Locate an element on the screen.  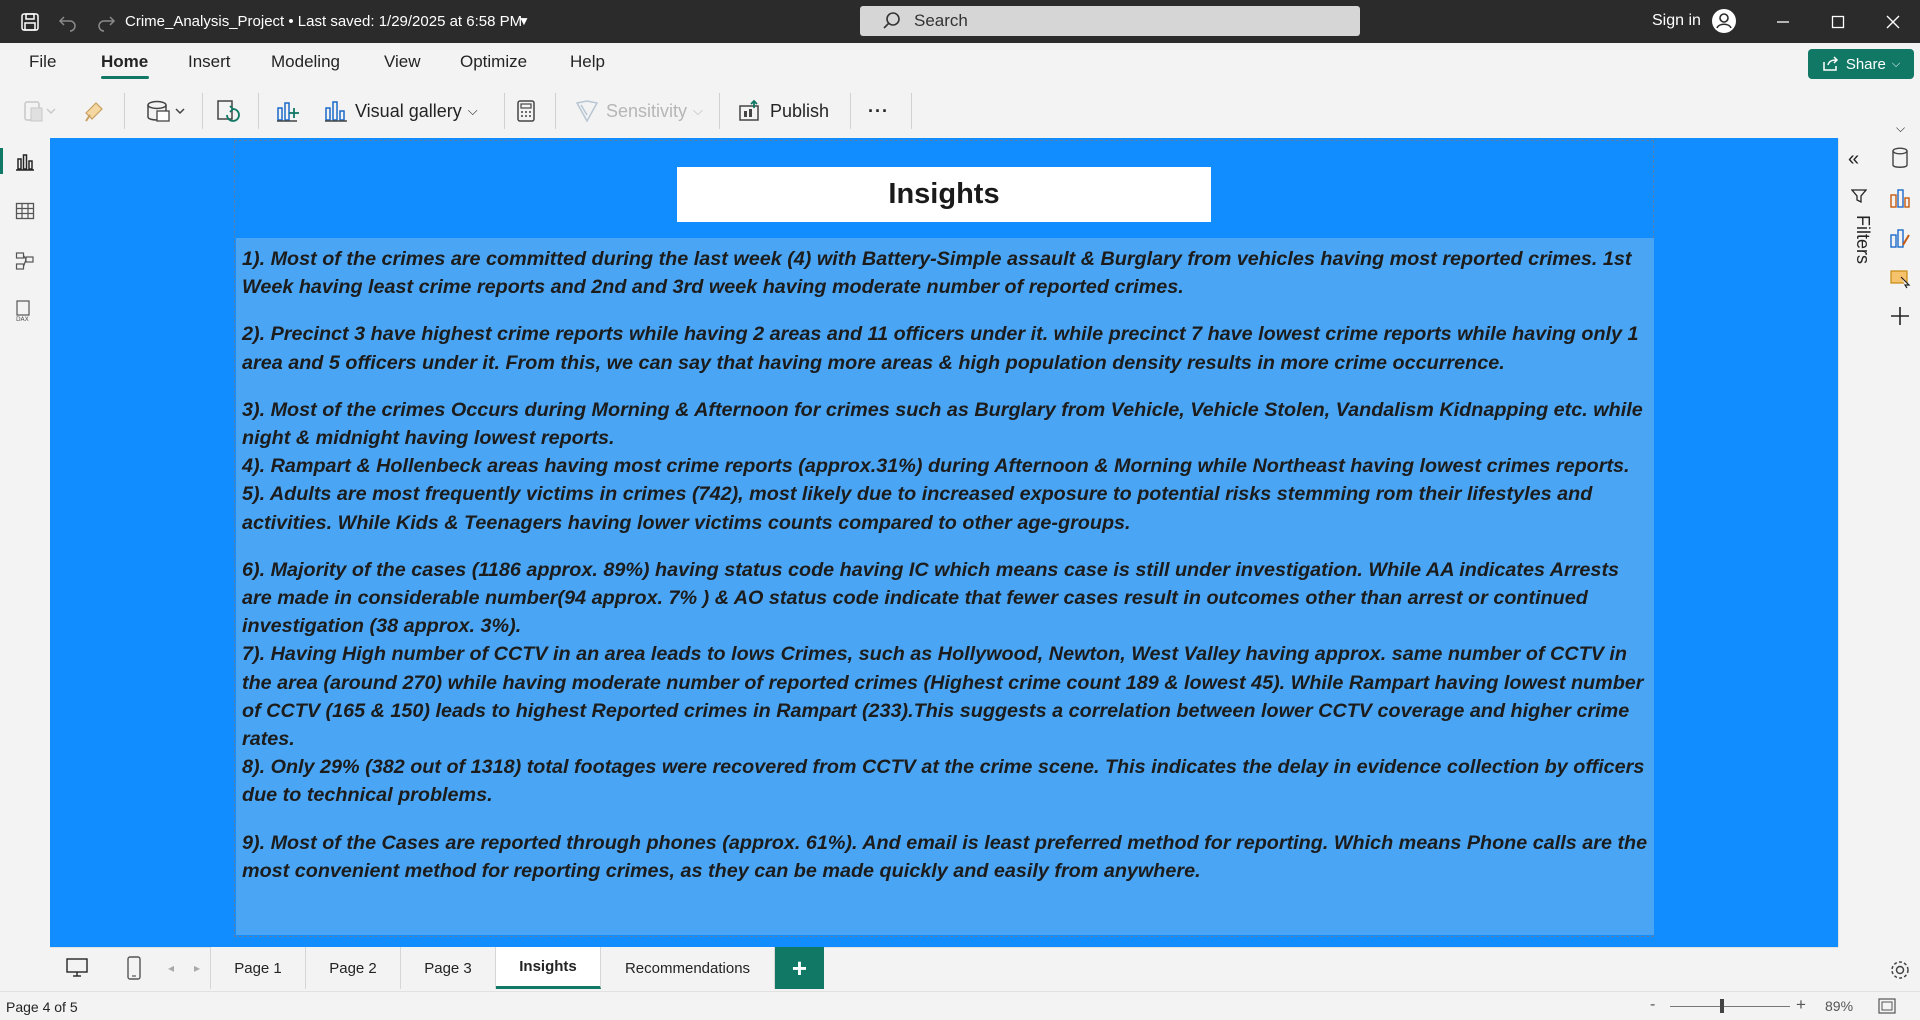
zoom-out-button: - is located at coordinates (1652, 1005).